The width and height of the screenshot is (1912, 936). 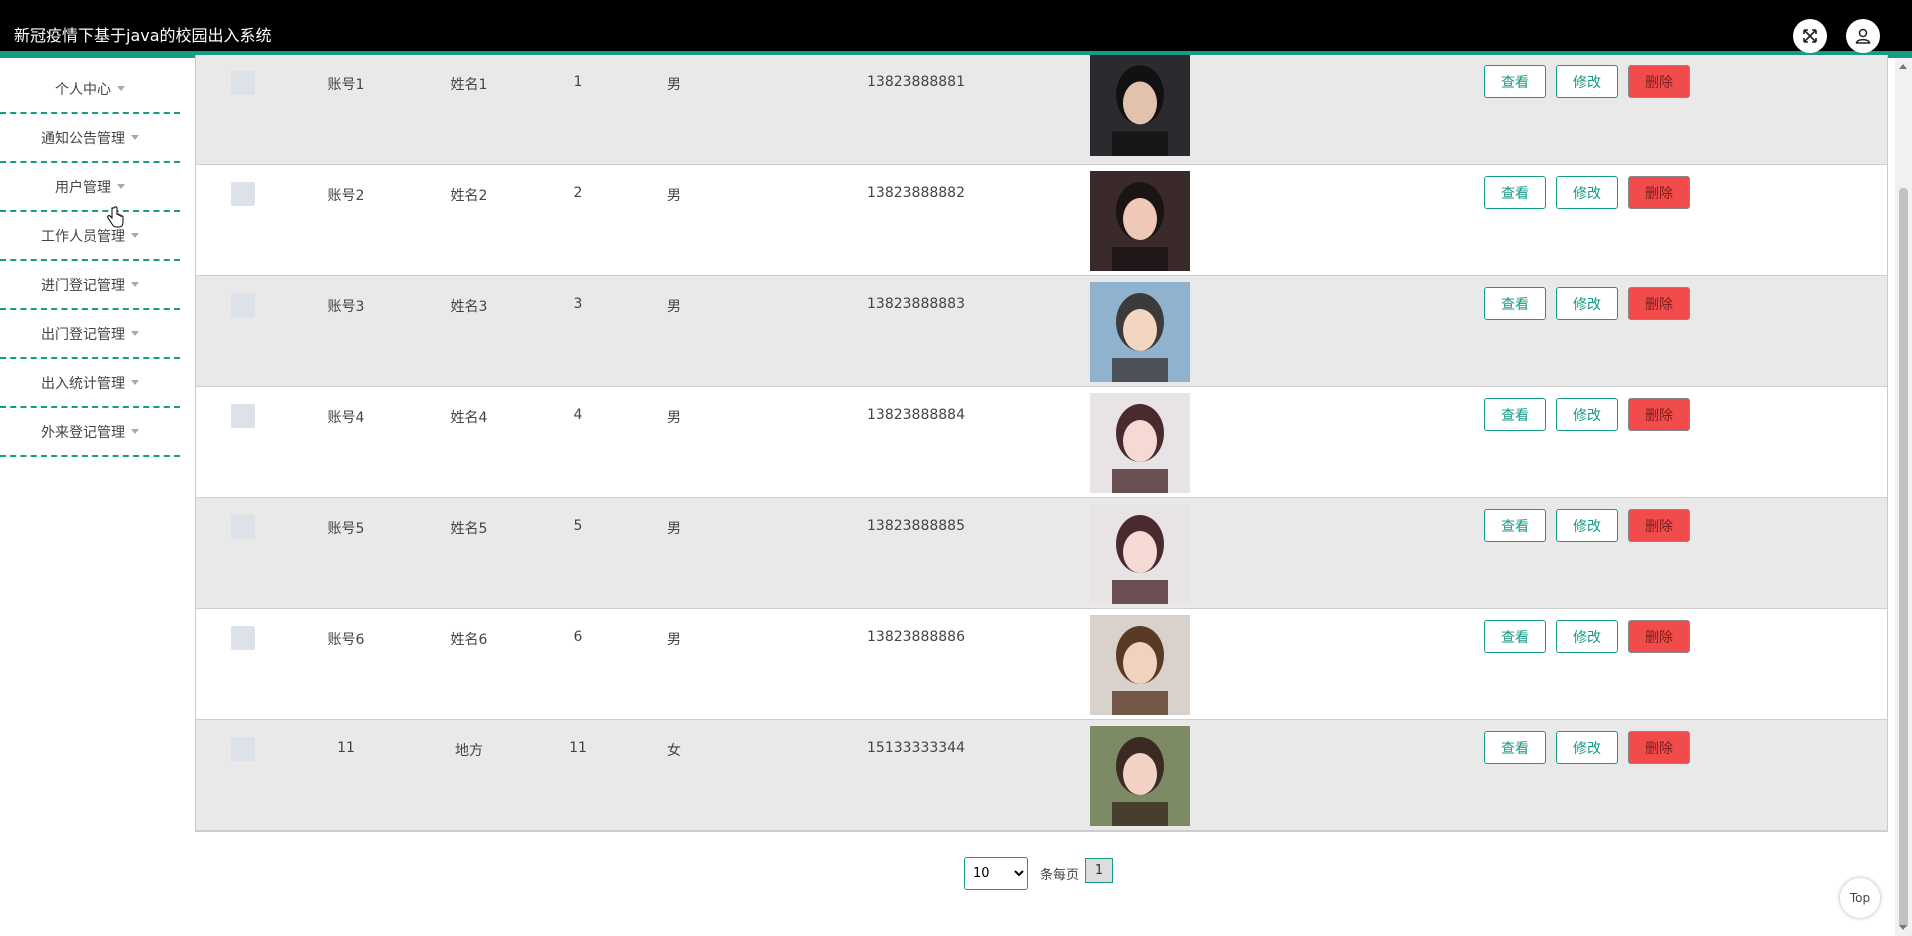 I want to click on table-row: 账号4 姓名4 4 男 13823888884 查看 修改 删除, so click(x=1041, y=442).